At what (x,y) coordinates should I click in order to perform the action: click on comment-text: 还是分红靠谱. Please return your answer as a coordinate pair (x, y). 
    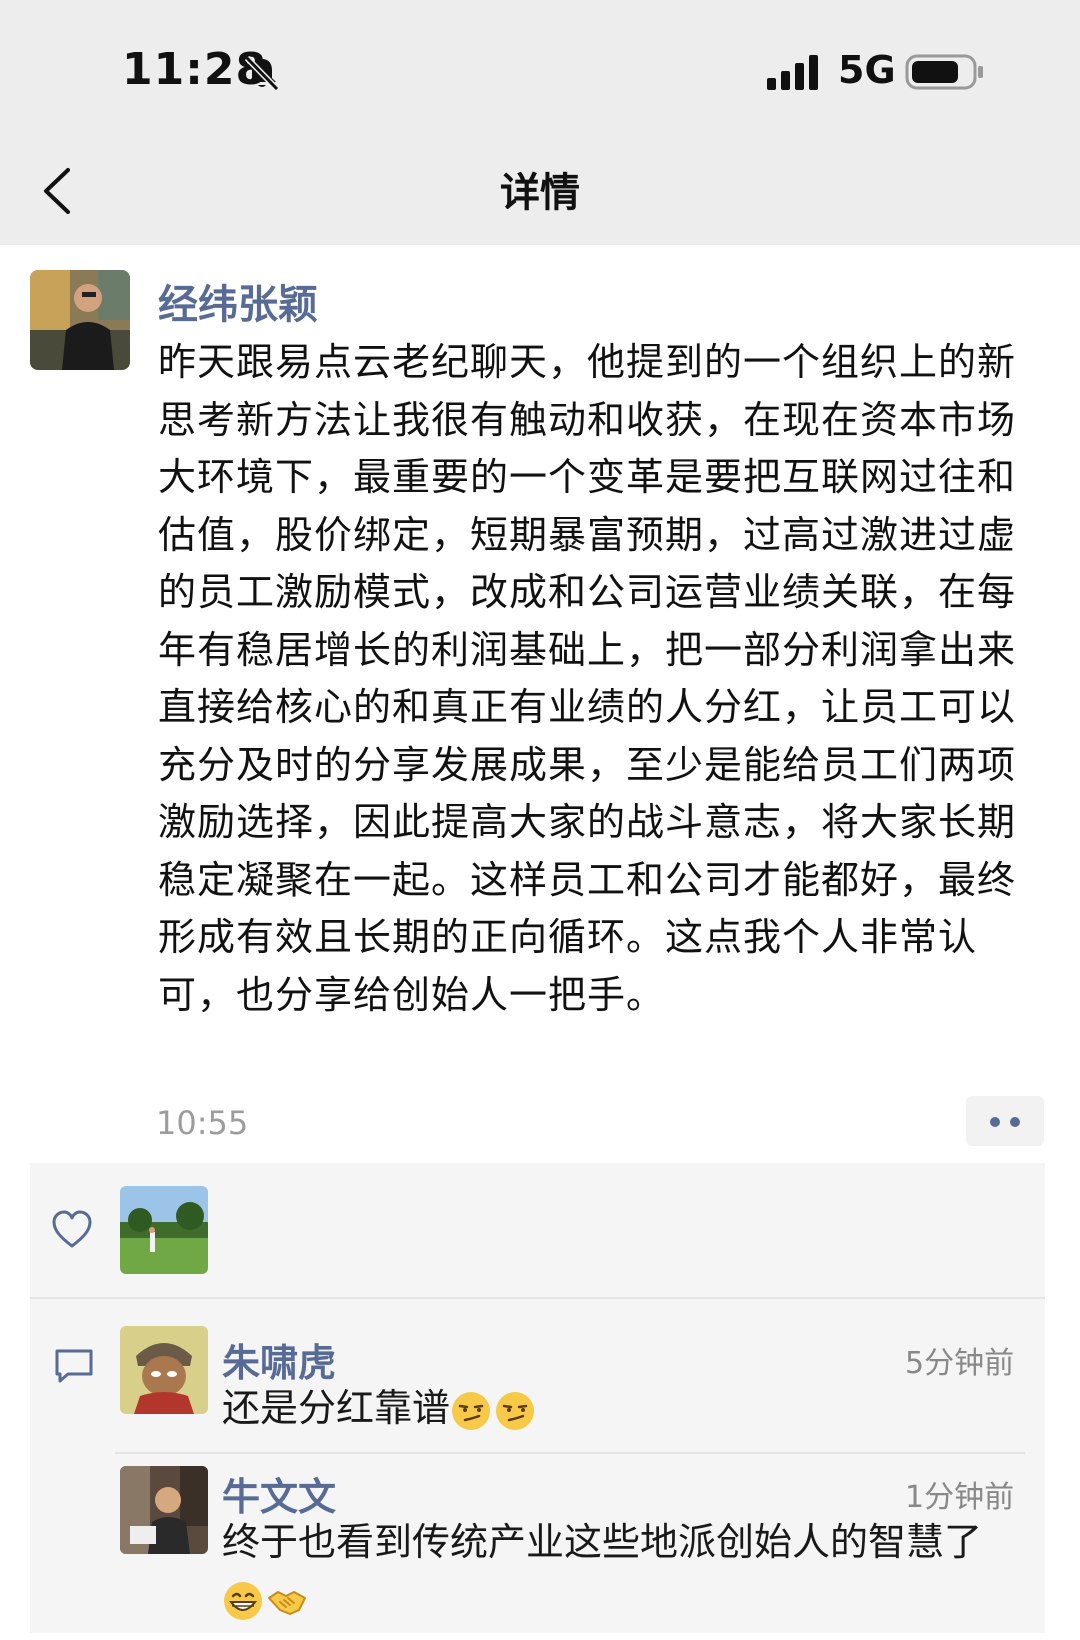
    Looking at the image, I should click on (622, 1408).